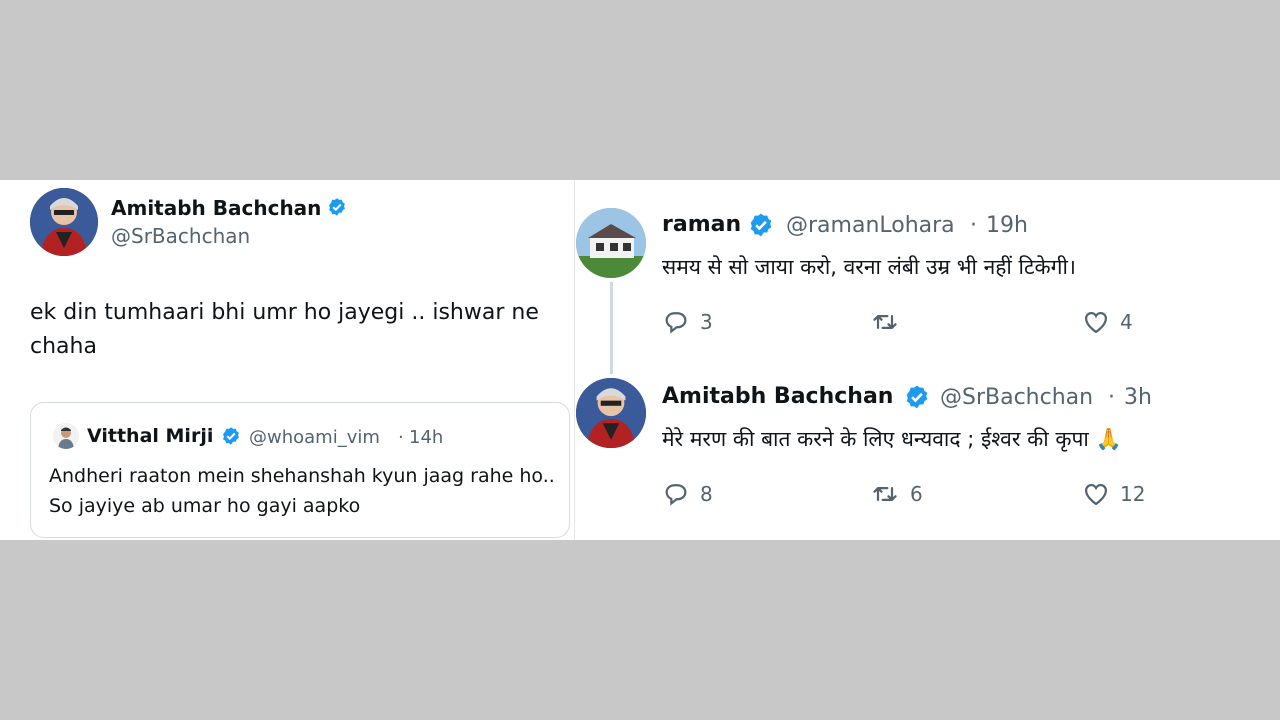  Describe the element at coordinates (611, 328) in the screenshot. I see `thread-connector` at that location.